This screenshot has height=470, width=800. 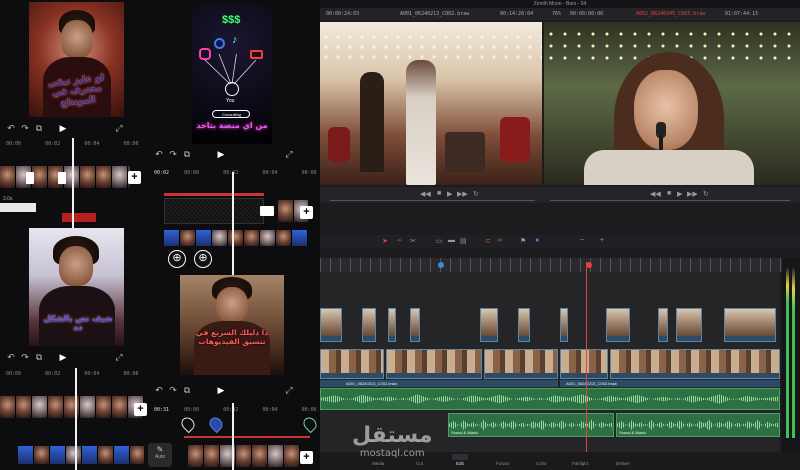 What do you see at coordinates (439, 241) in the screenshot?
I see `insert-clip-icon: ▭` at bounding box center [439, 241].